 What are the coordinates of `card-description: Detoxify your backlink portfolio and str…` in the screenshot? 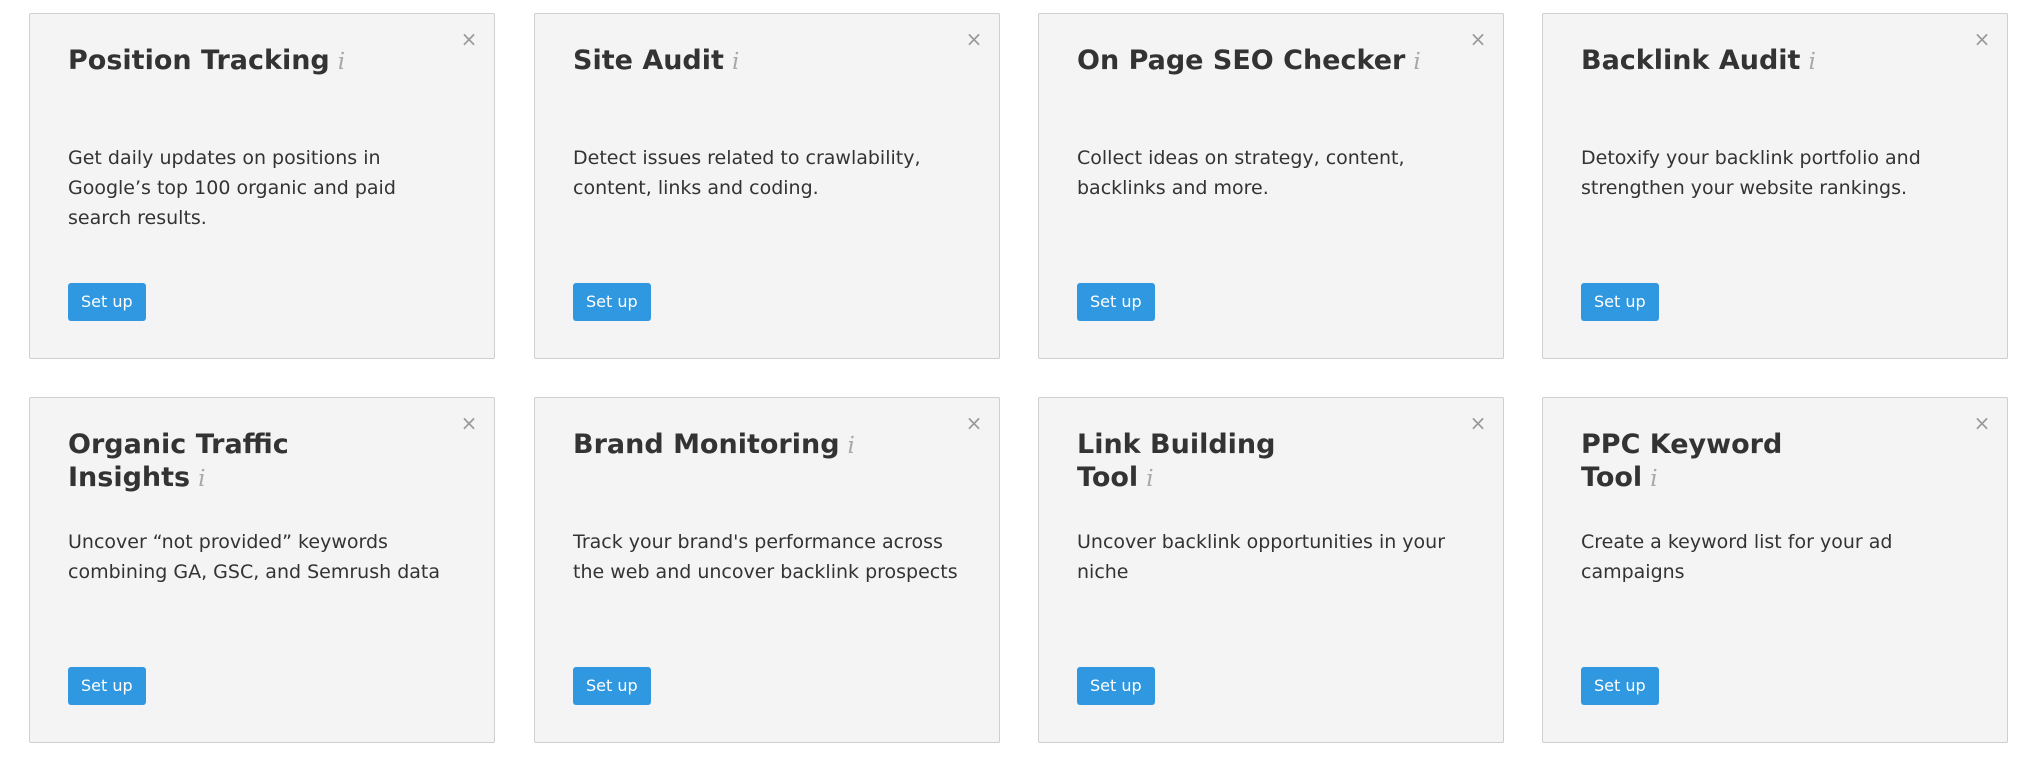 It's located at (1751, 173).